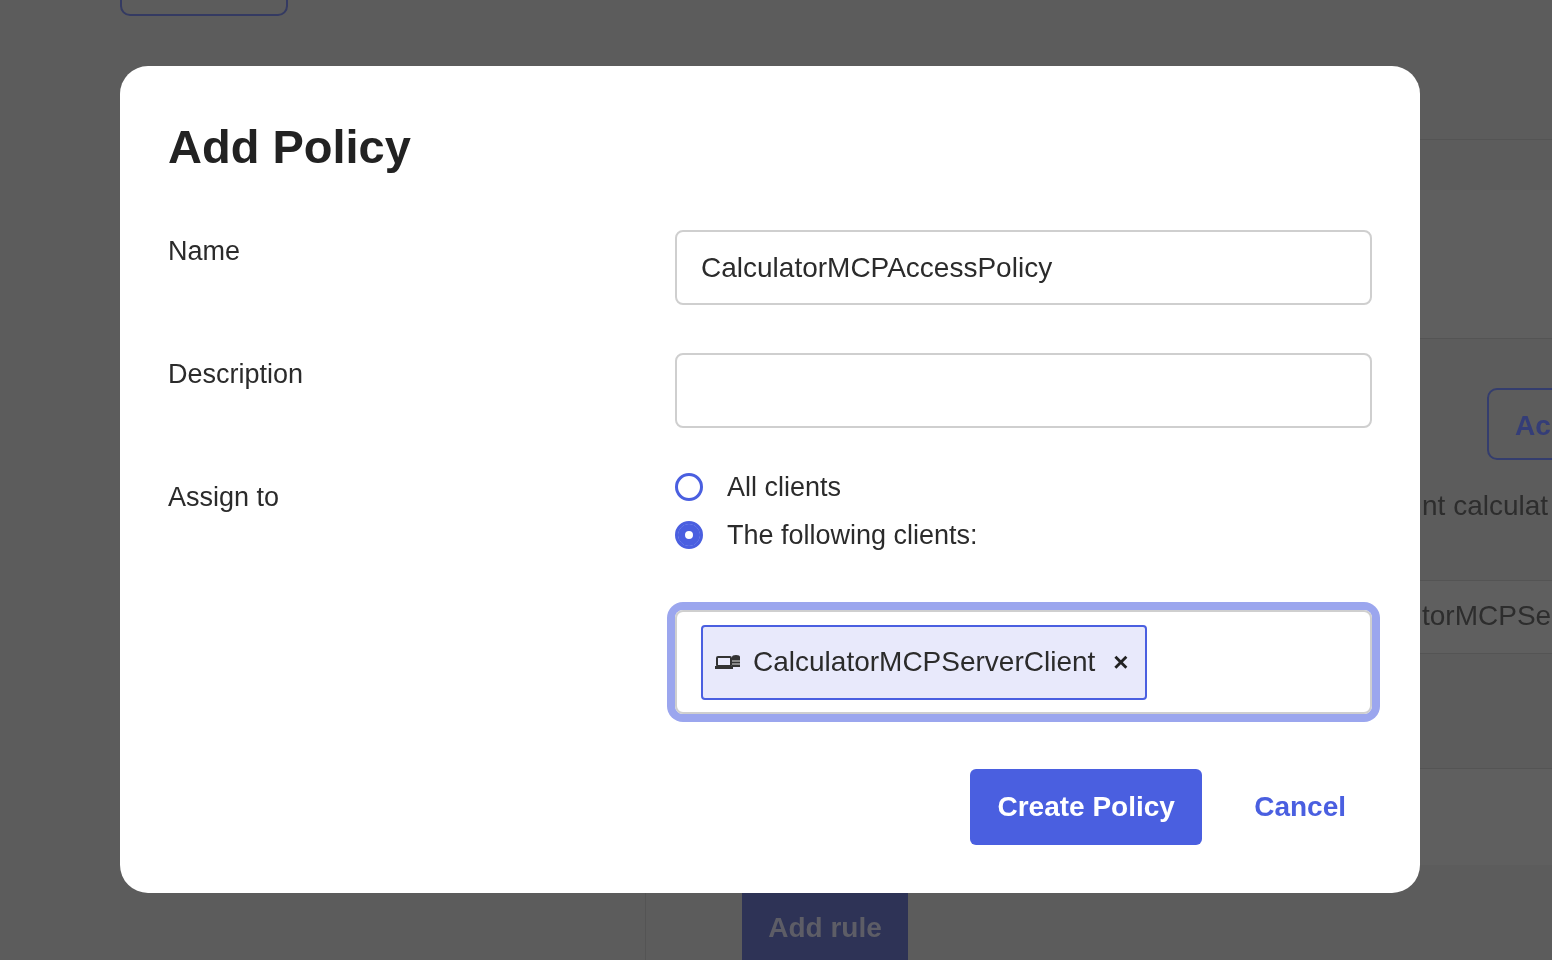  I want to click on description-label: Description, so click(236, 374).